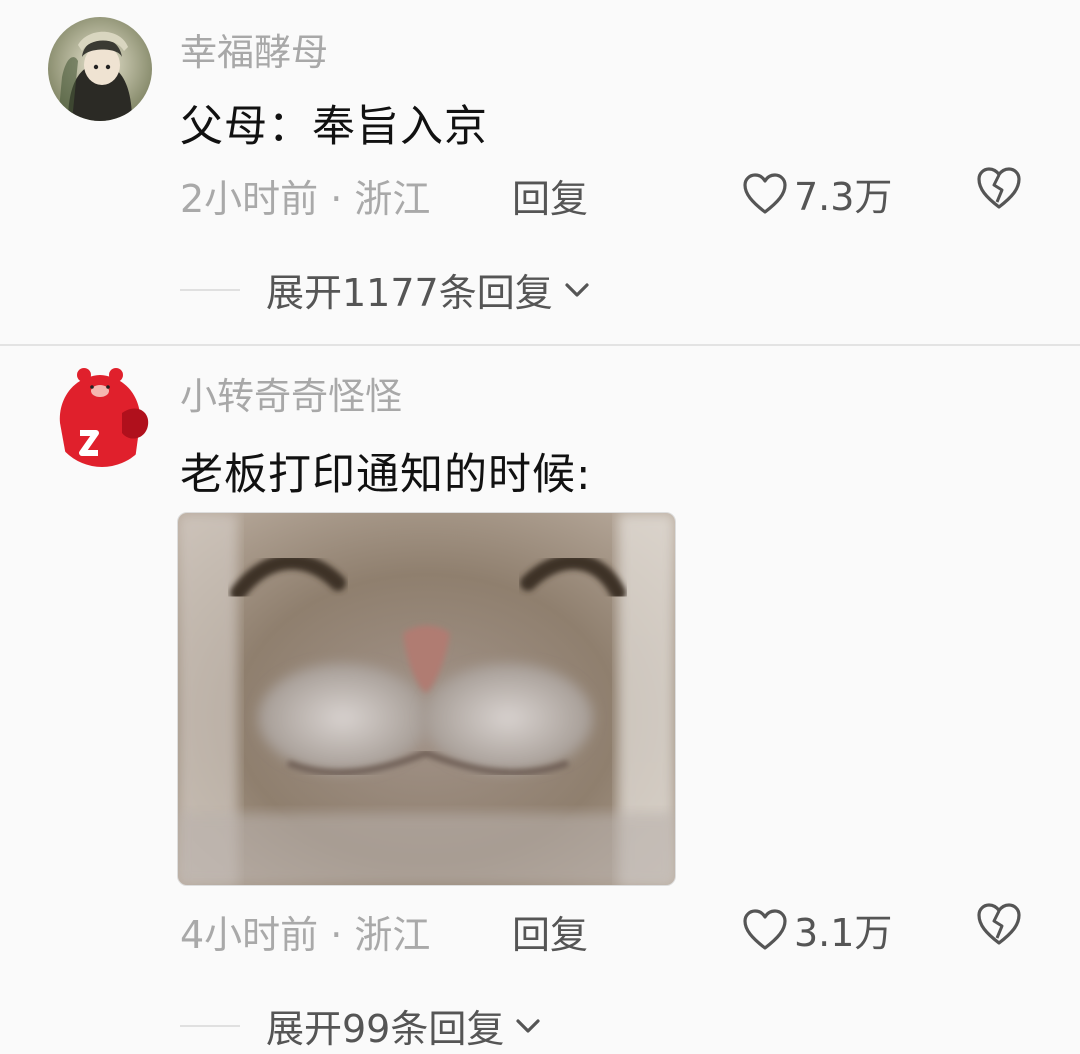 The height and width of the screenshot is (1054, 1080). Describe the element at coordinates (291, 393) in the screenshot. I see `username: 小转奇奇怪怪` at that location.